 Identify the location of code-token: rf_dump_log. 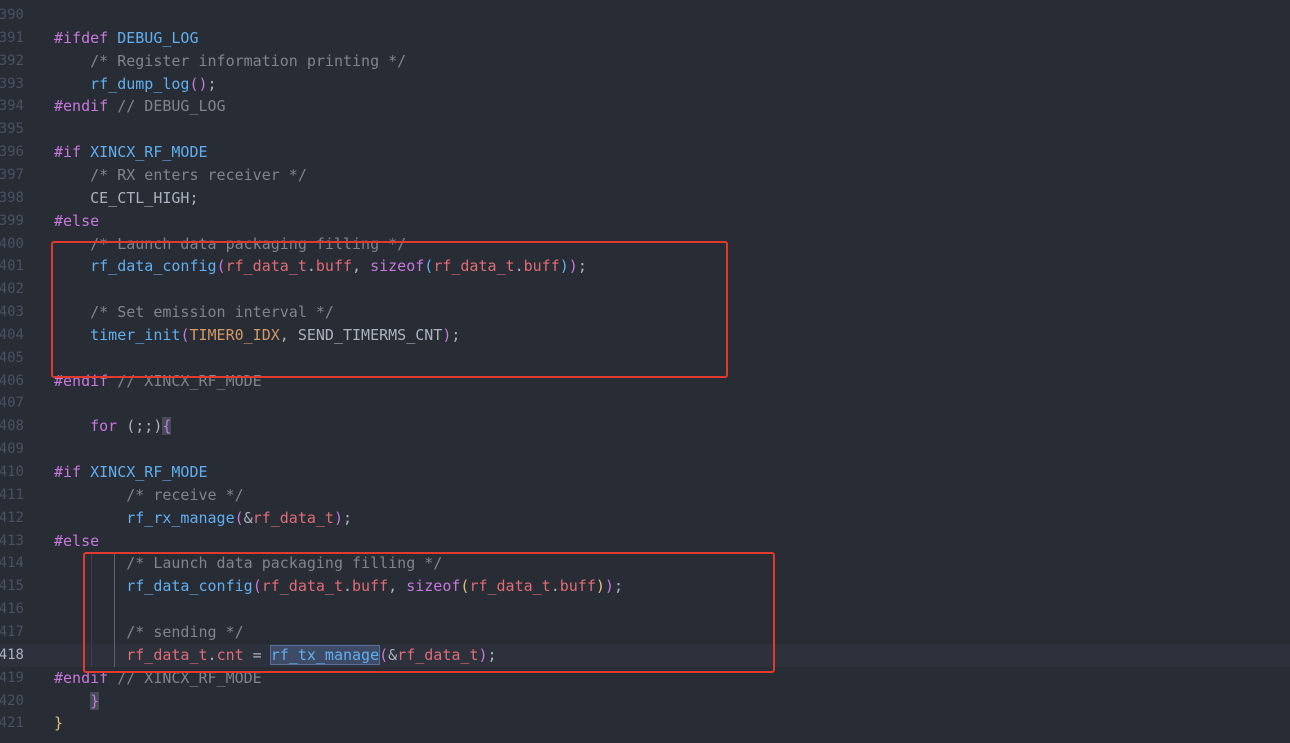
(140, 83).